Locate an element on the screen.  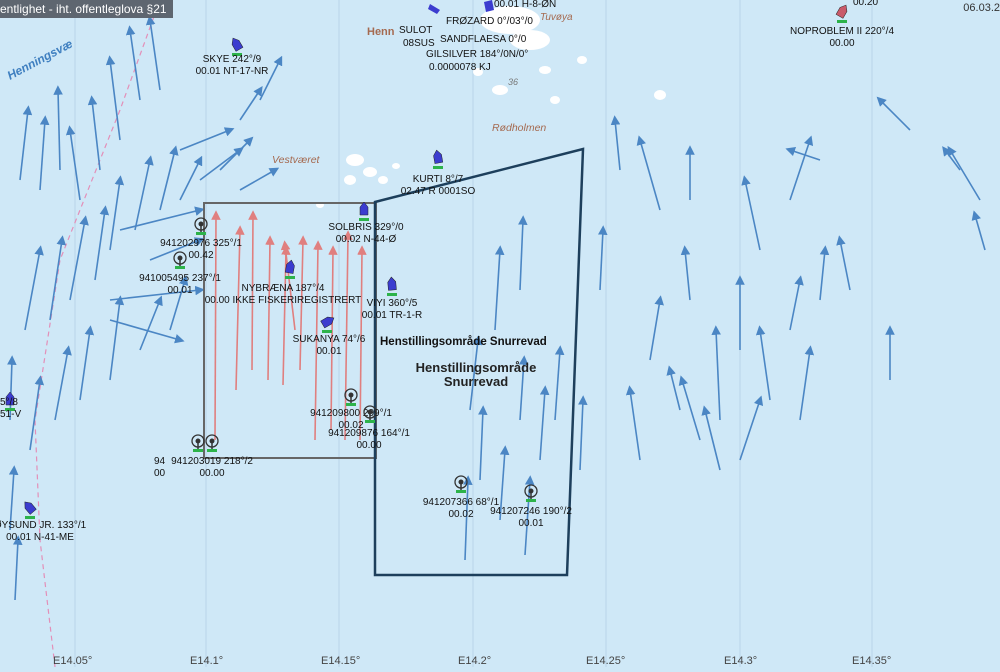
depth-label: 36 is located at coordinates (513, 82).